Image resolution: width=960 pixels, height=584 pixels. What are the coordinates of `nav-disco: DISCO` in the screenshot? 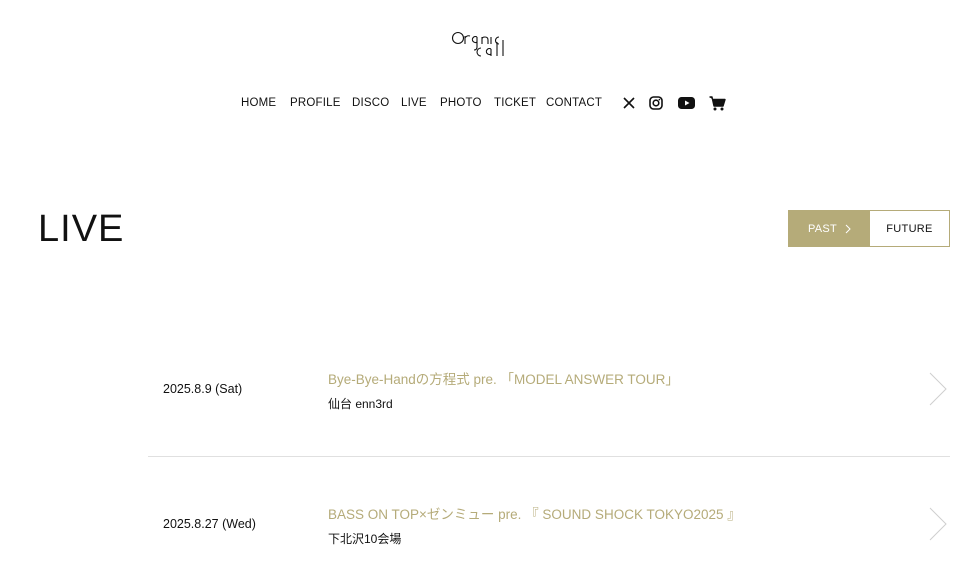 It's located at (370, 103).